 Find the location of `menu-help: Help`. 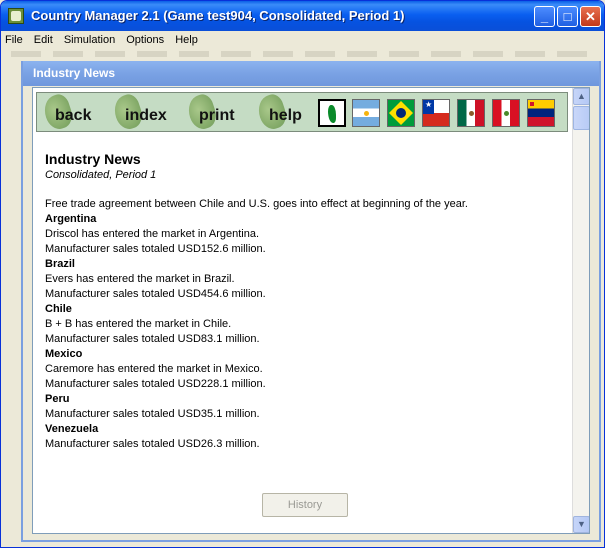

menu-help: Help is located at coordinates (186, 40).